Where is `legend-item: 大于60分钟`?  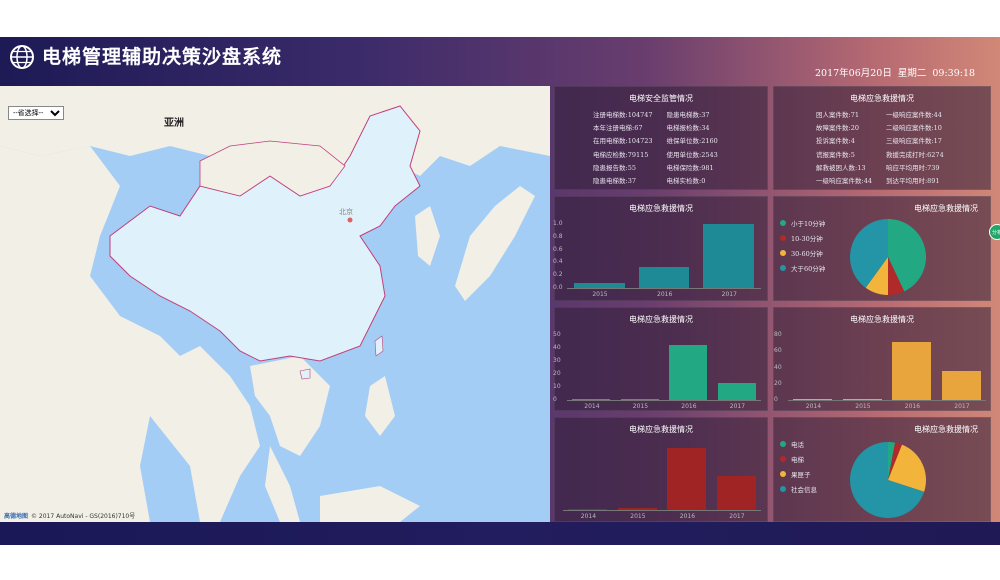 legend-item: 大于60分钟 is located at coordinates (802, 267).